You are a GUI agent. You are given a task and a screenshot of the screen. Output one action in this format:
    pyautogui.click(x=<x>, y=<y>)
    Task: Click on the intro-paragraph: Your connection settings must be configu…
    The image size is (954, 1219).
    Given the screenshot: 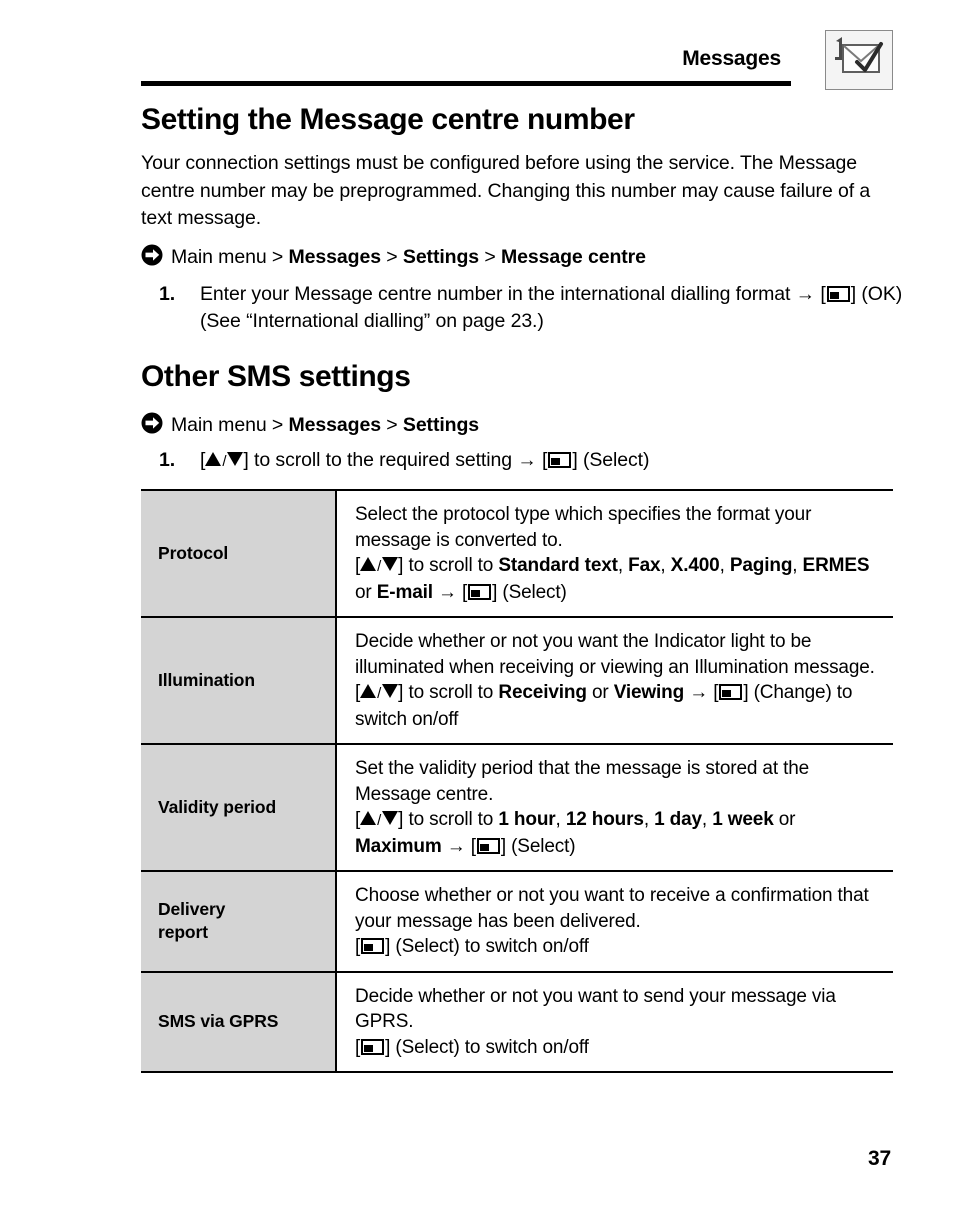 What is the action you would take?
    pyautogui.click(x=506, y=190)
    